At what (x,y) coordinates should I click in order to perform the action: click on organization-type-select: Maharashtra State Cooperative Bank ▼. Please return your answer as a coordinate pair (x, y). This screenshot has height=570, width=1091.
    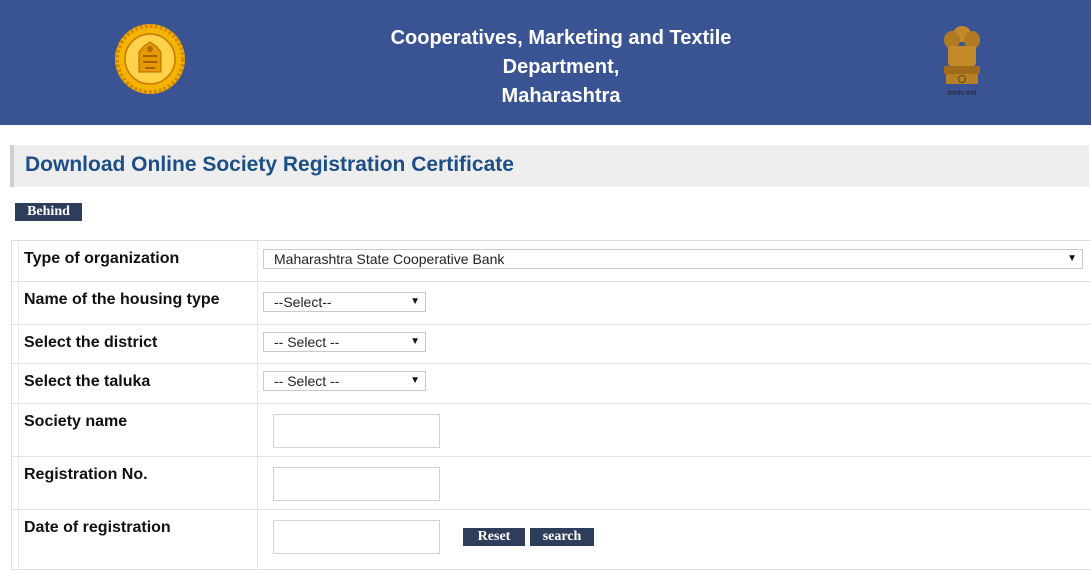
    Looking at the image, I should click on (673, 259).